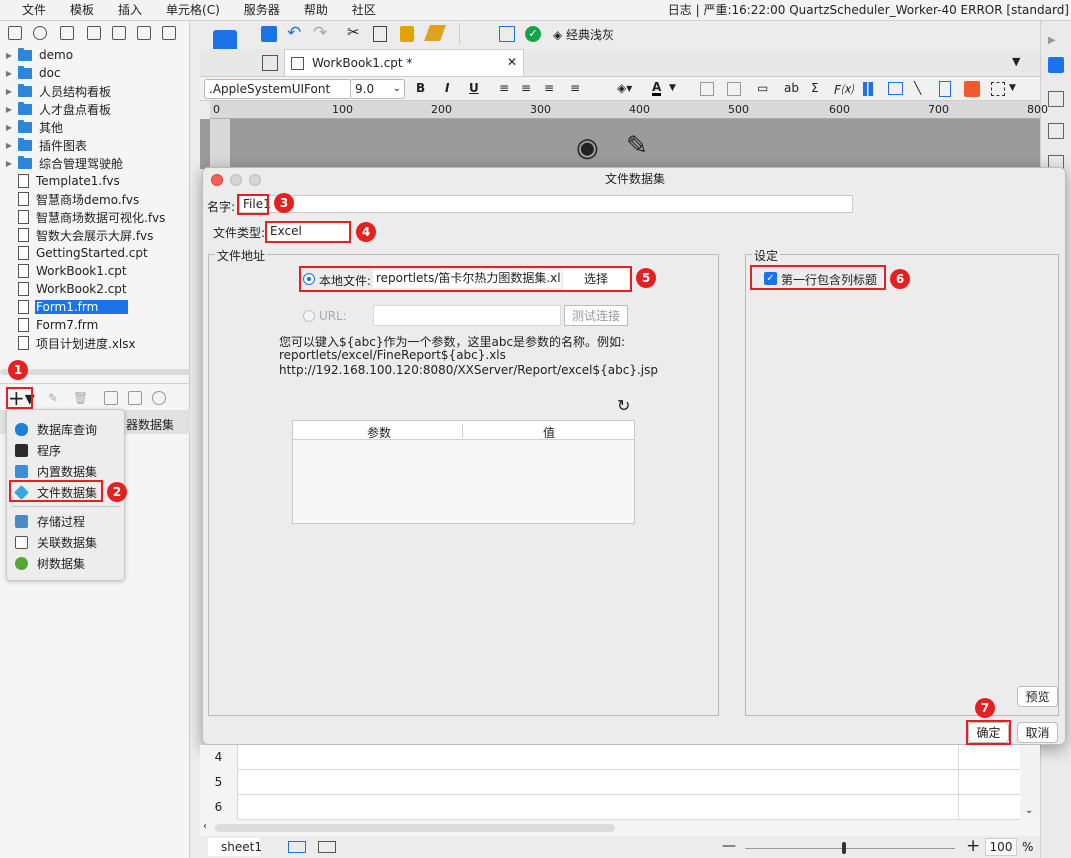 The width and height of the screenshot is (1071, 858). What do you see at coordinates (624, 88) in the screenshot?
I see `fill-color-icon: ◈▾` at bounding box center [624, 88].